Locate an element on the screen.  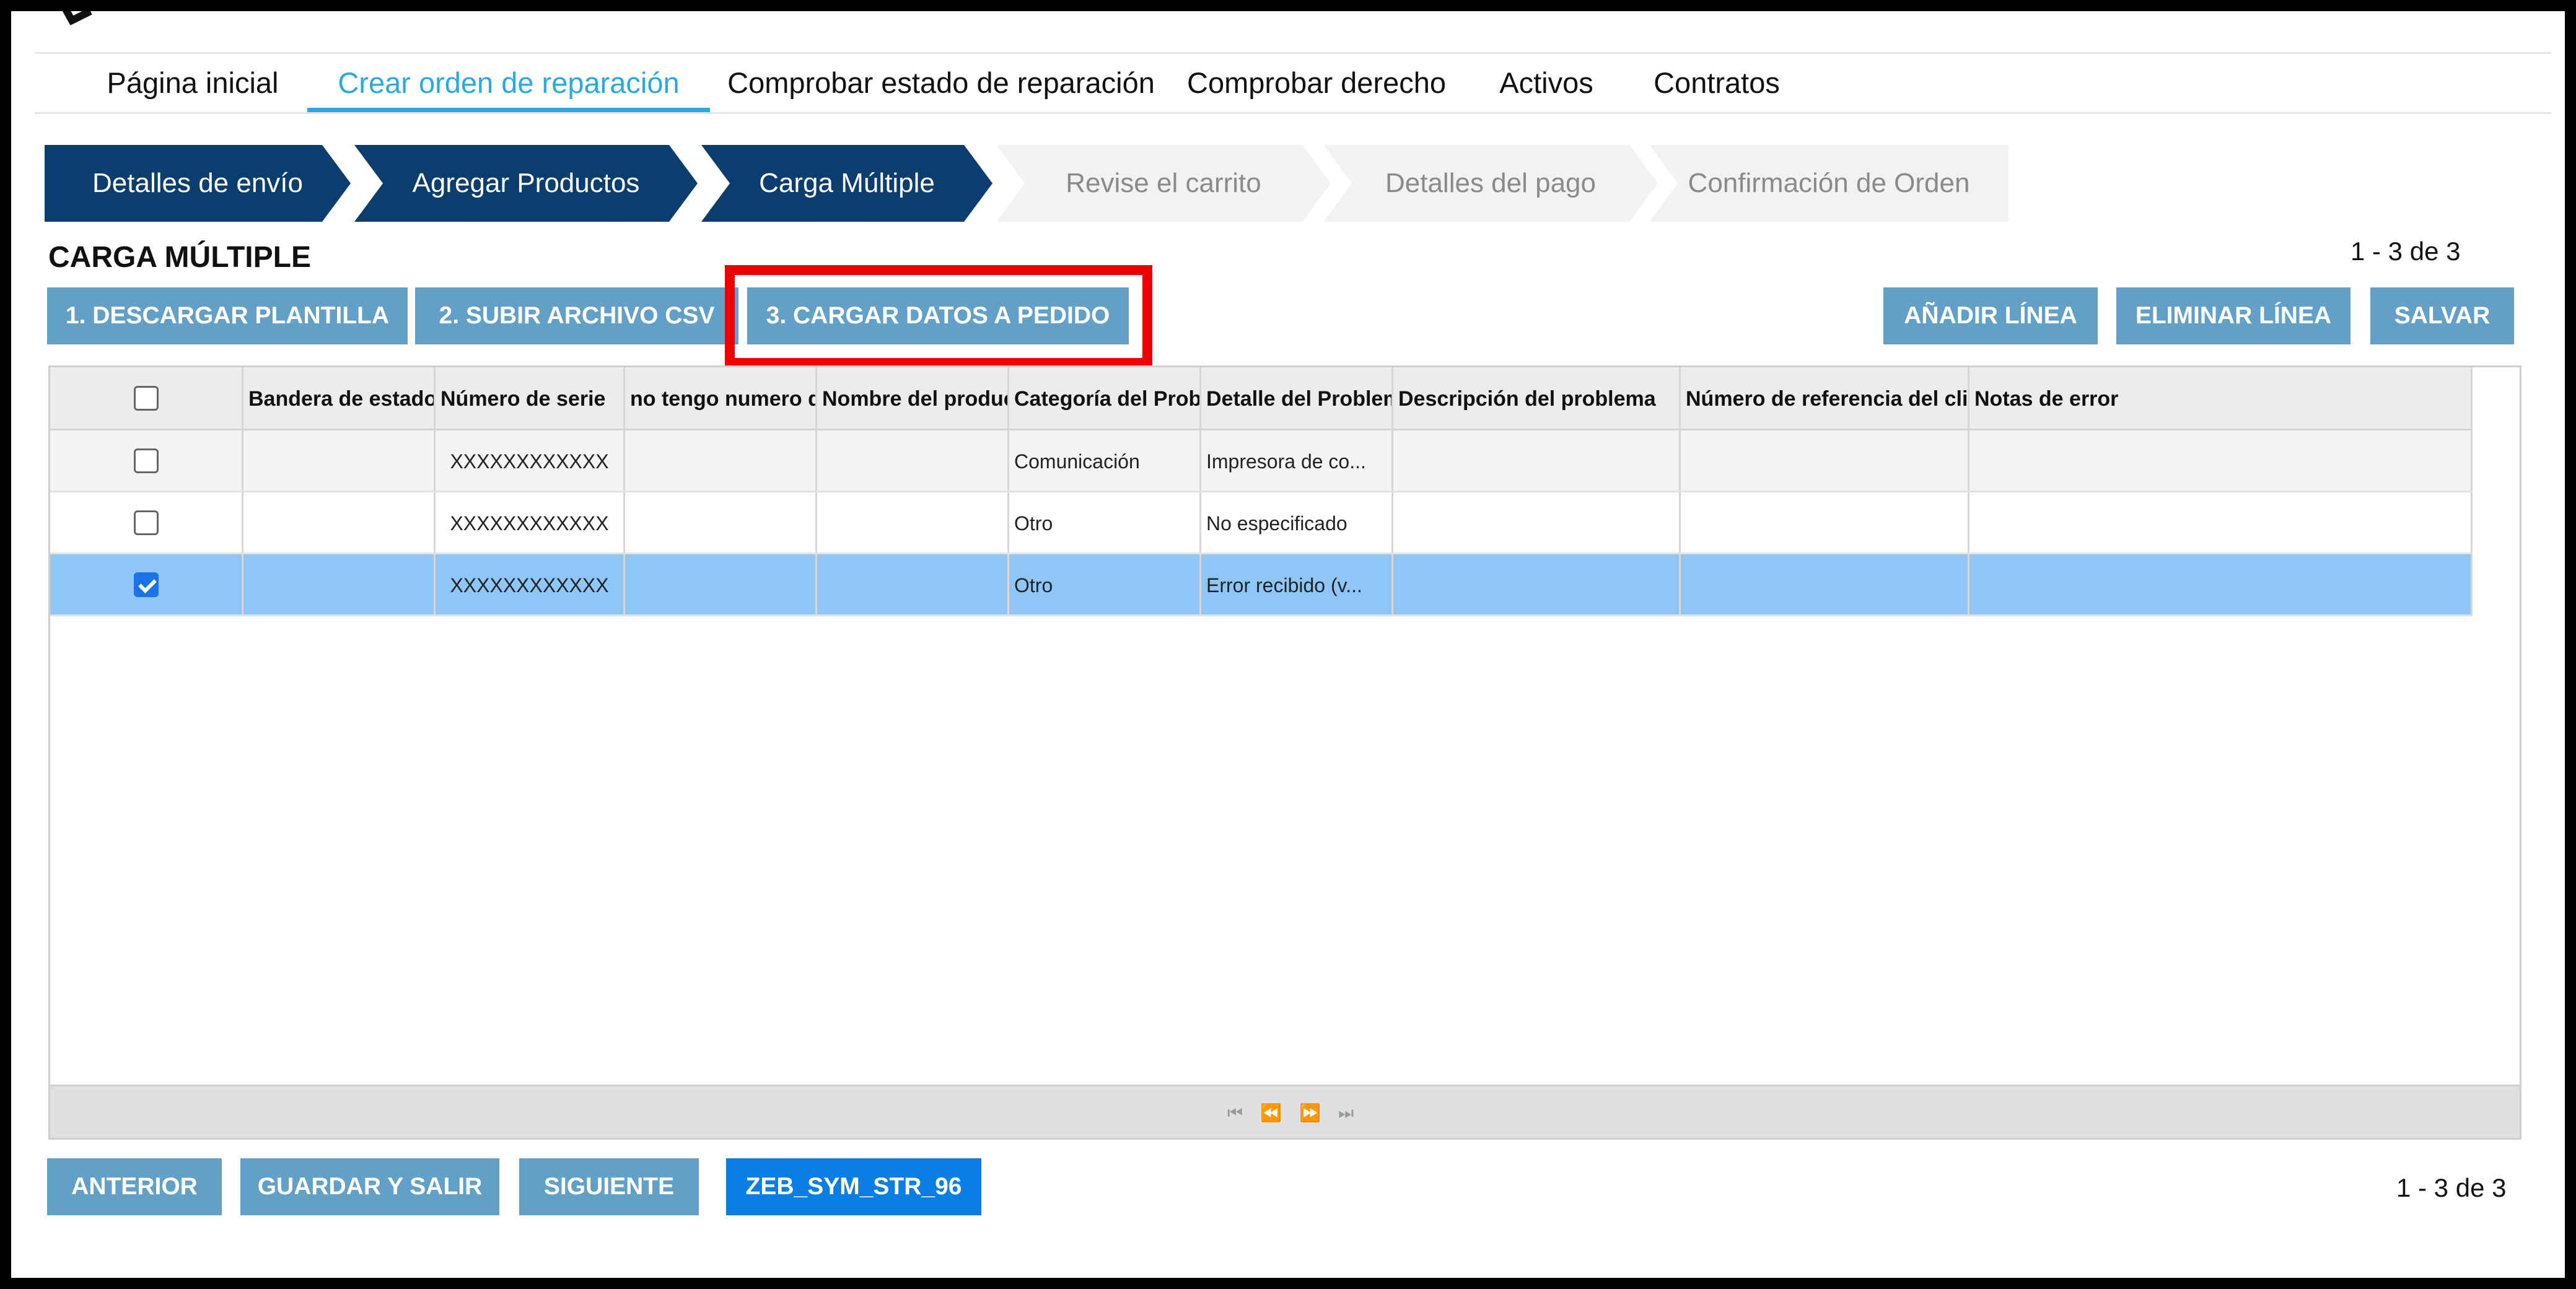
upload-csv-button: 2. SUBIR ARCHIVO CSV is located at coordinates (576, 315).